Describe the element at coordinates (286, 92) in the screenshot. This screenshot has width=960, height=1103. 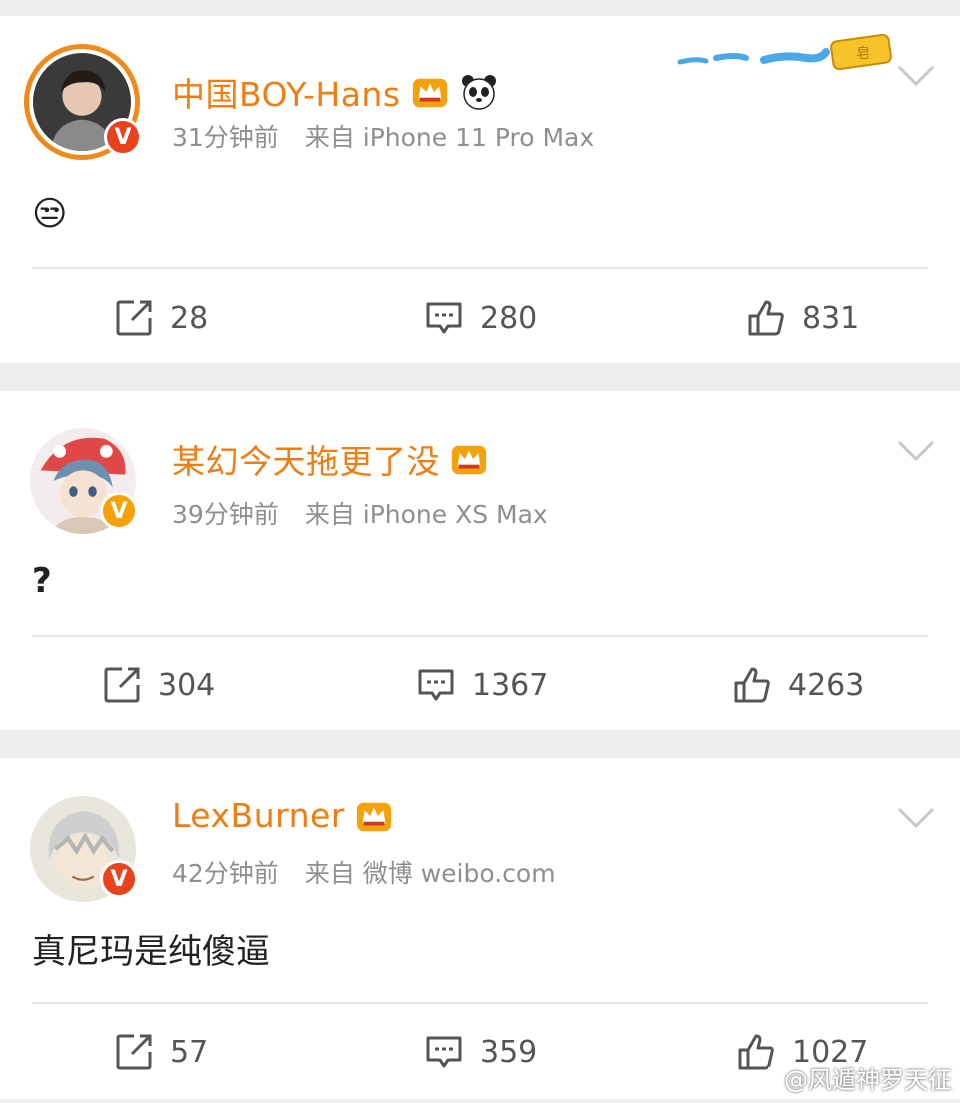
I see `username-text: 中国BOY-Hans` at that location.